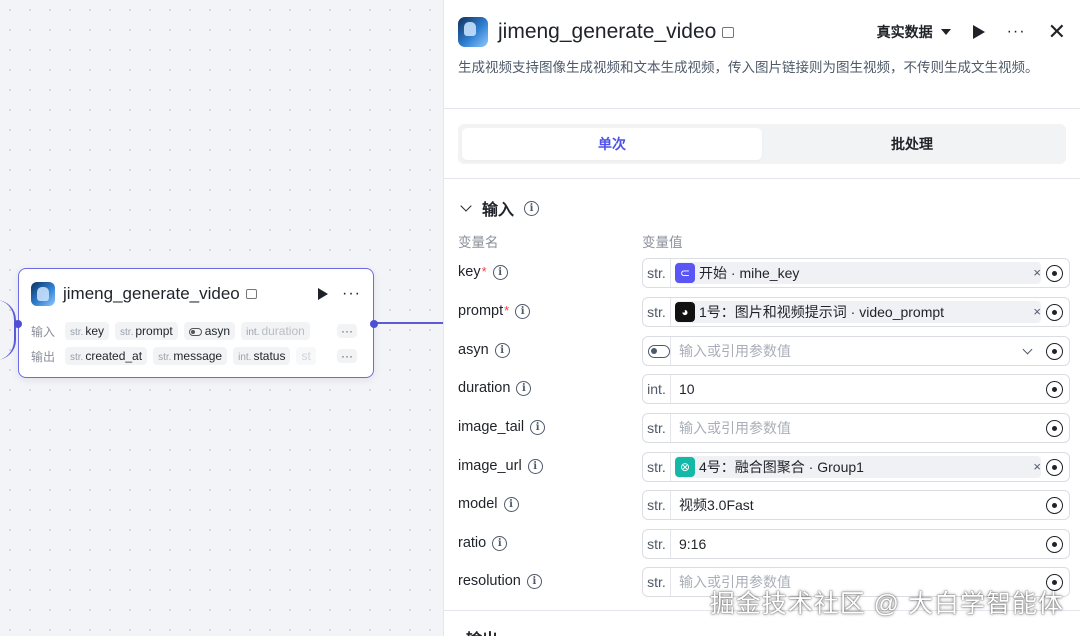 The height and width of the screenshot is (636, 1080). Describe the element at coordinates (856, 389) in the screenshot. I see `param-value-field: int. 10` at that location.